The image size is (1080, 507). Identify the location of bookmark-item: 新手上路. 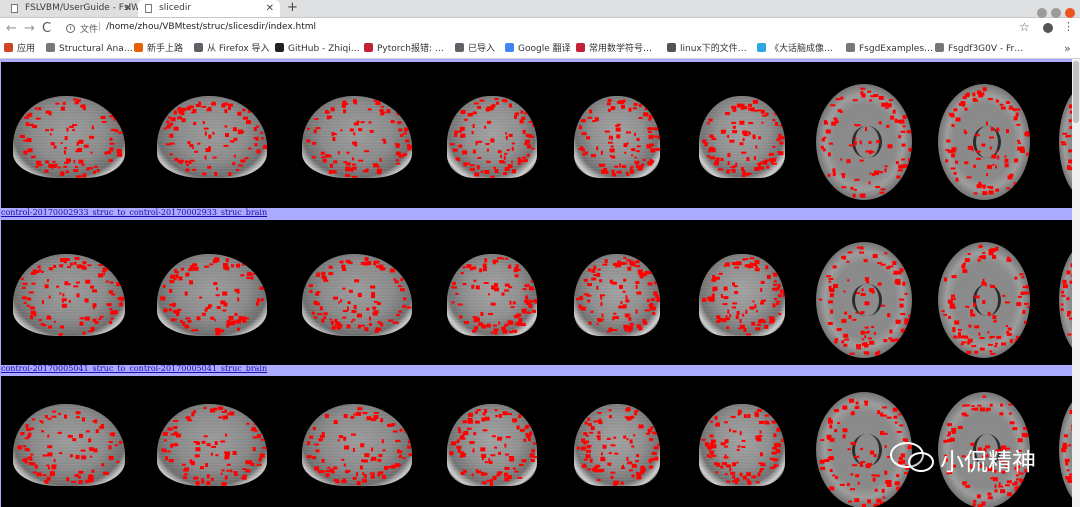
(158, 49).